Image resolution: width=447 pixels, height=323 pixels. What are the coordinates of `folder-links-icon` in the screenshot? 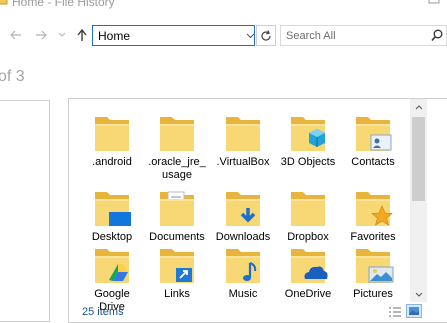 It's located at (177, 266).